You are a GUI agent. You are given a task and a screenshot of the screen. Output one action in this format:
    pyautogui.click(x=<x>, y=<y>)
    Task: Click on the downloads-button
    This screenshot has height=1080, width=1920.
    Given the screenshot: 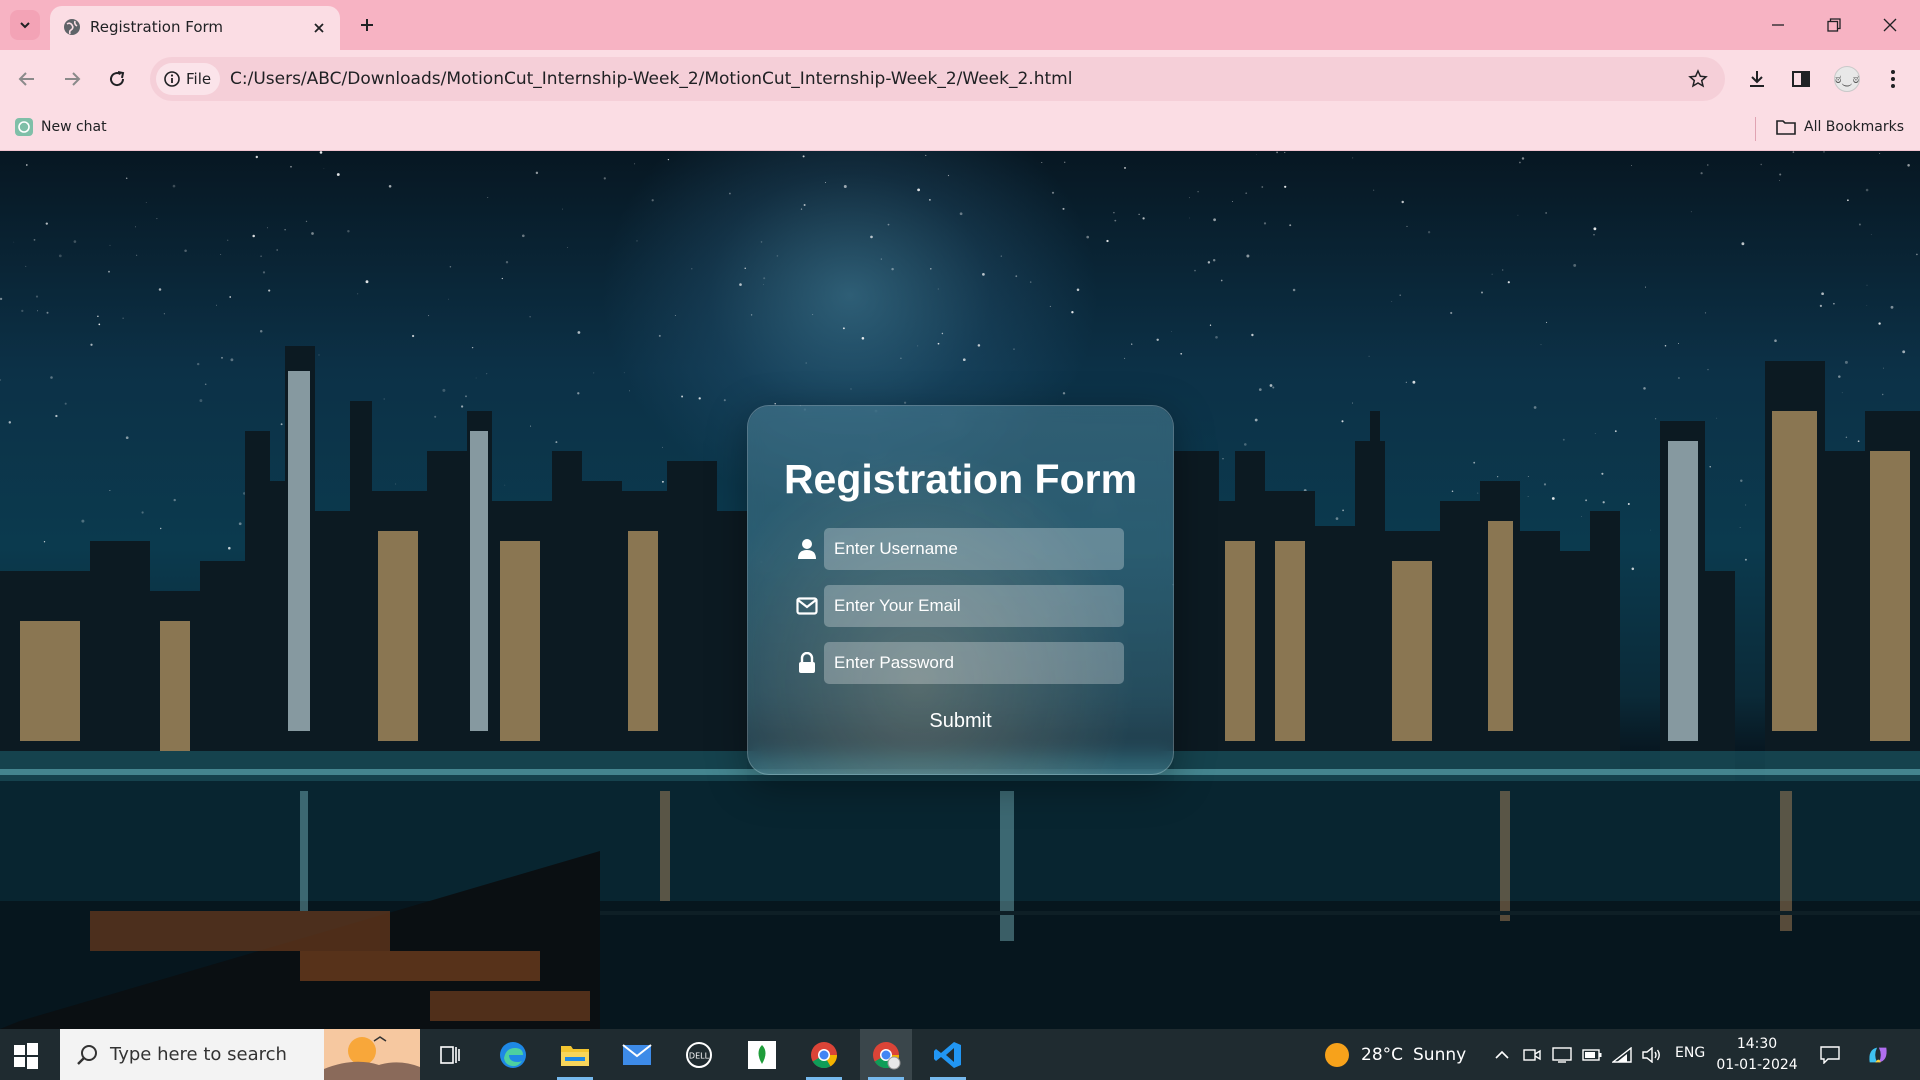 What is the action you would take?
    pyautogui.click(x=1757, y=79)
    